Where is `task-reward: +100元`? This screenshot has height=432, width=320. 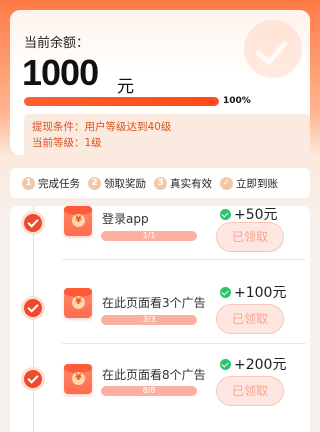
task-reward: +100元 is located at coordinates (253, 292).